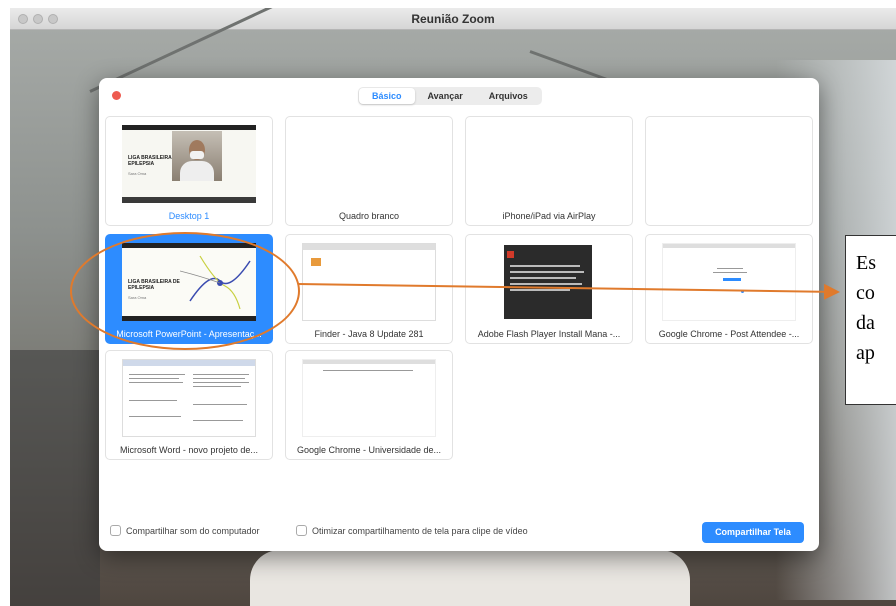 The width and height of the screenshot is (896, 606). What do you see at coordinates (197, 171) in the screenshot?
I see `preview-shirt` at bounding box center [197, 171].